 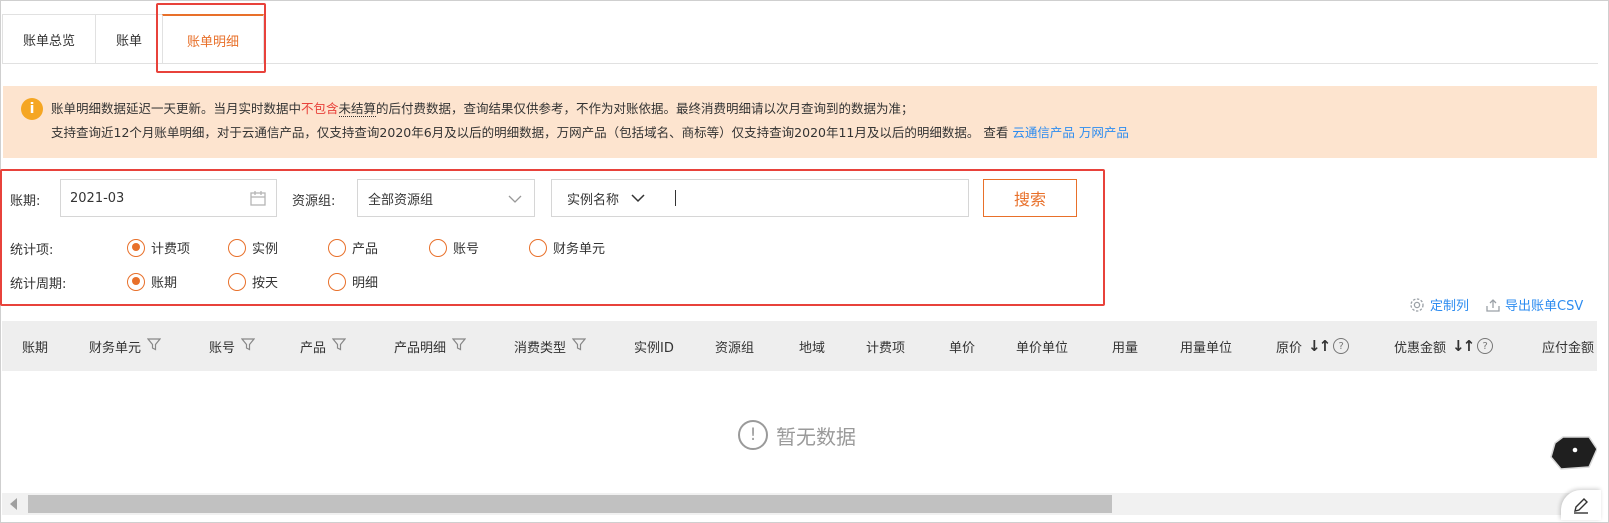 I want to click on period-value: 2021-03, so click(x=97, y=198).